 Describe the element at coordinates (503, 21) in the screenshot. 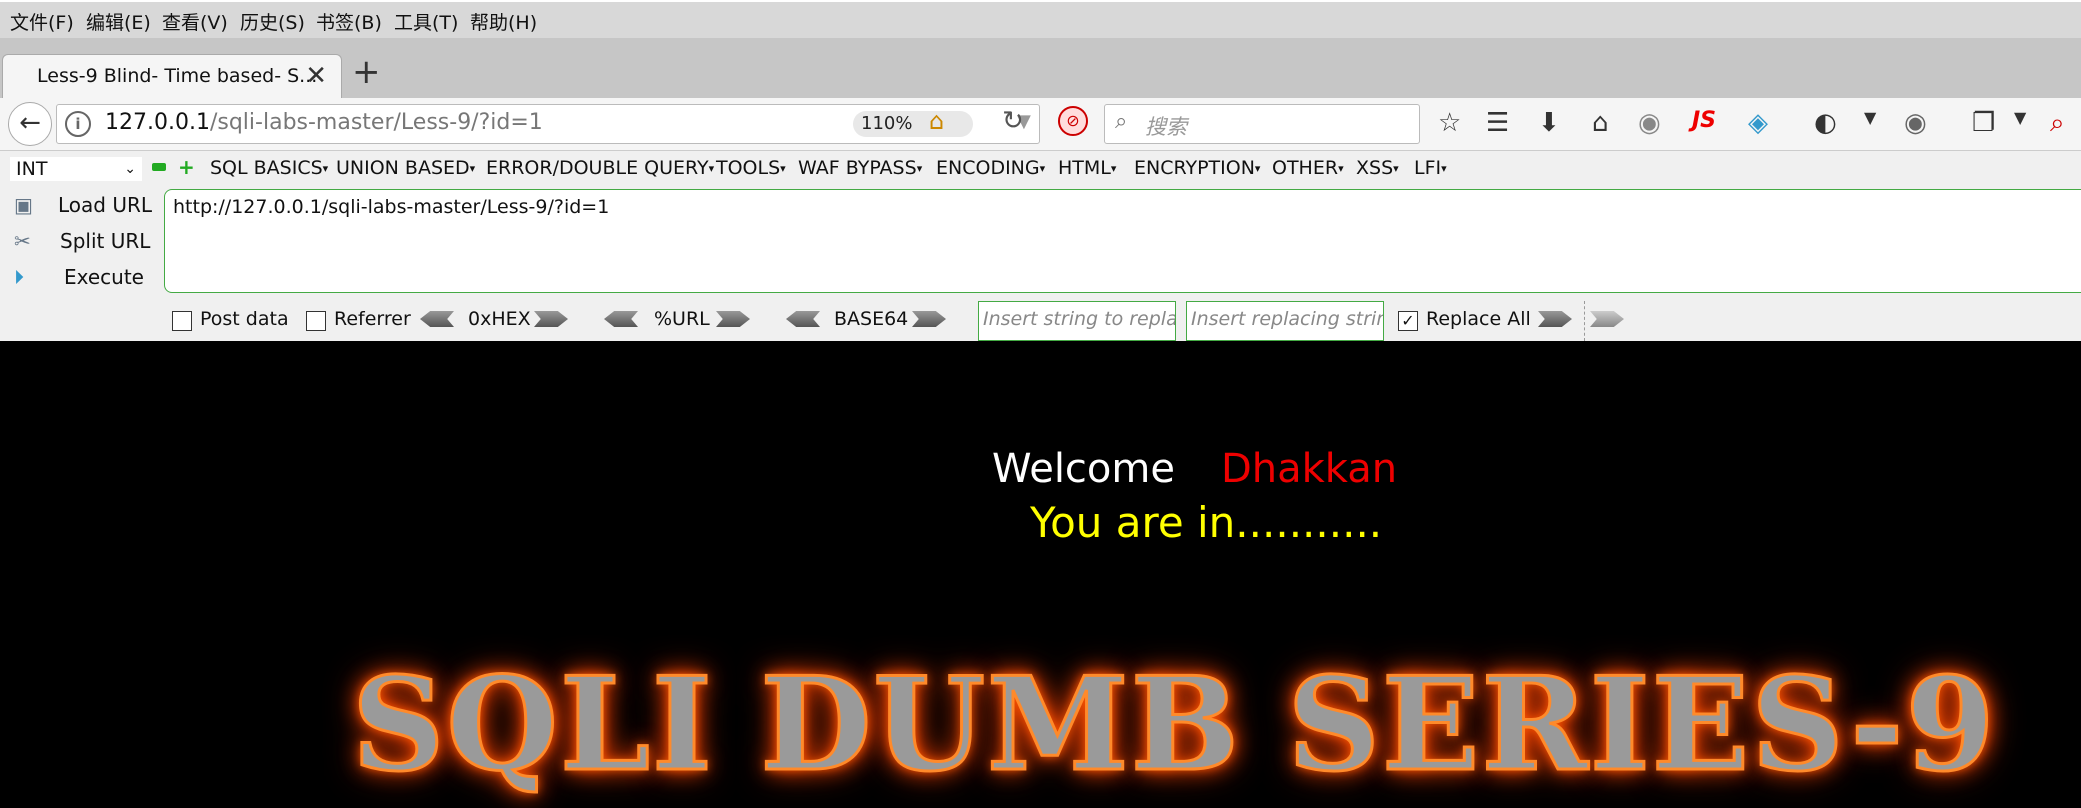

I see `menu-help: 帮助(H)` at that location.